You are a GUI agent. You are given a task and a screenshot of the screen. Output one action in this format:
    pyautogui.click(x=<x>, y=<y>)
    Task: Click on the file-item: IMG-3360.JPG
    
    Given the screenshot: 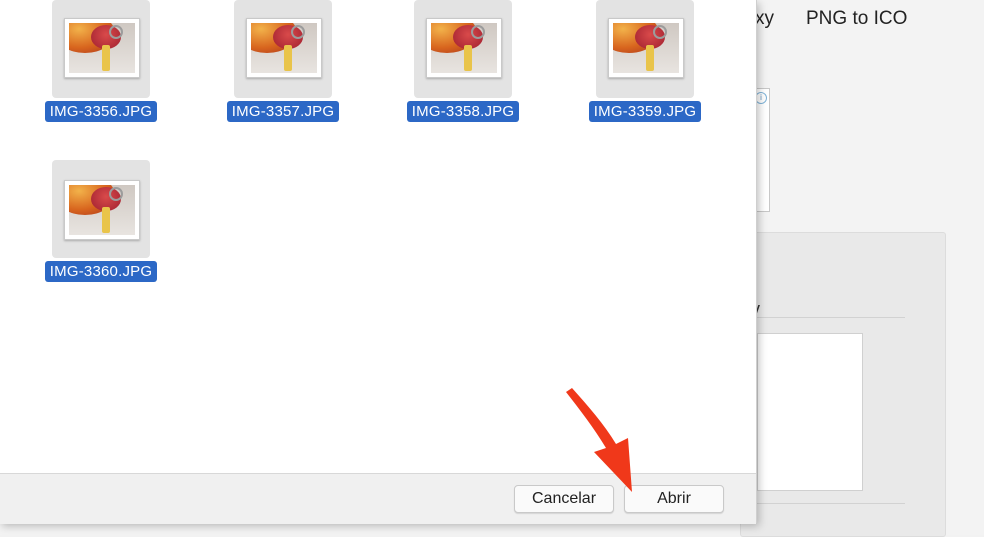 What is the action you would take?
    pyautogui.click(x=101, y=221)
    